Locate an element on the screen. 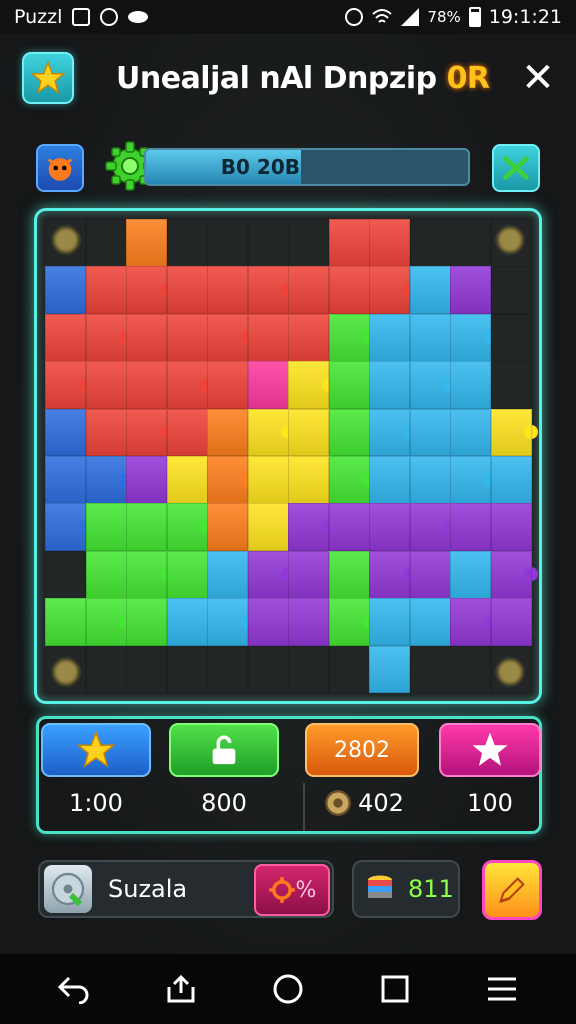 This screenshot has height=1024, width=576. edit-button is located at coordinates (512, 890).